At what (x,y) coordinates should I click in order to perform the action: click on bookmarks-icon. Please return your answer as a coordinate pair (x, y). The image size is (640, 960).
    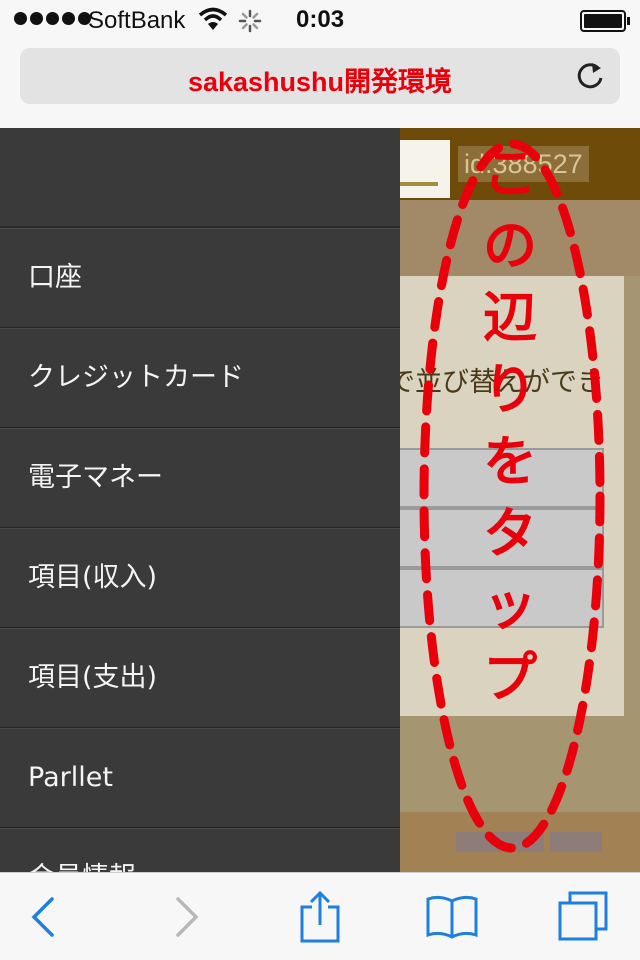
    Looking at the image, I should click on (452, 917).